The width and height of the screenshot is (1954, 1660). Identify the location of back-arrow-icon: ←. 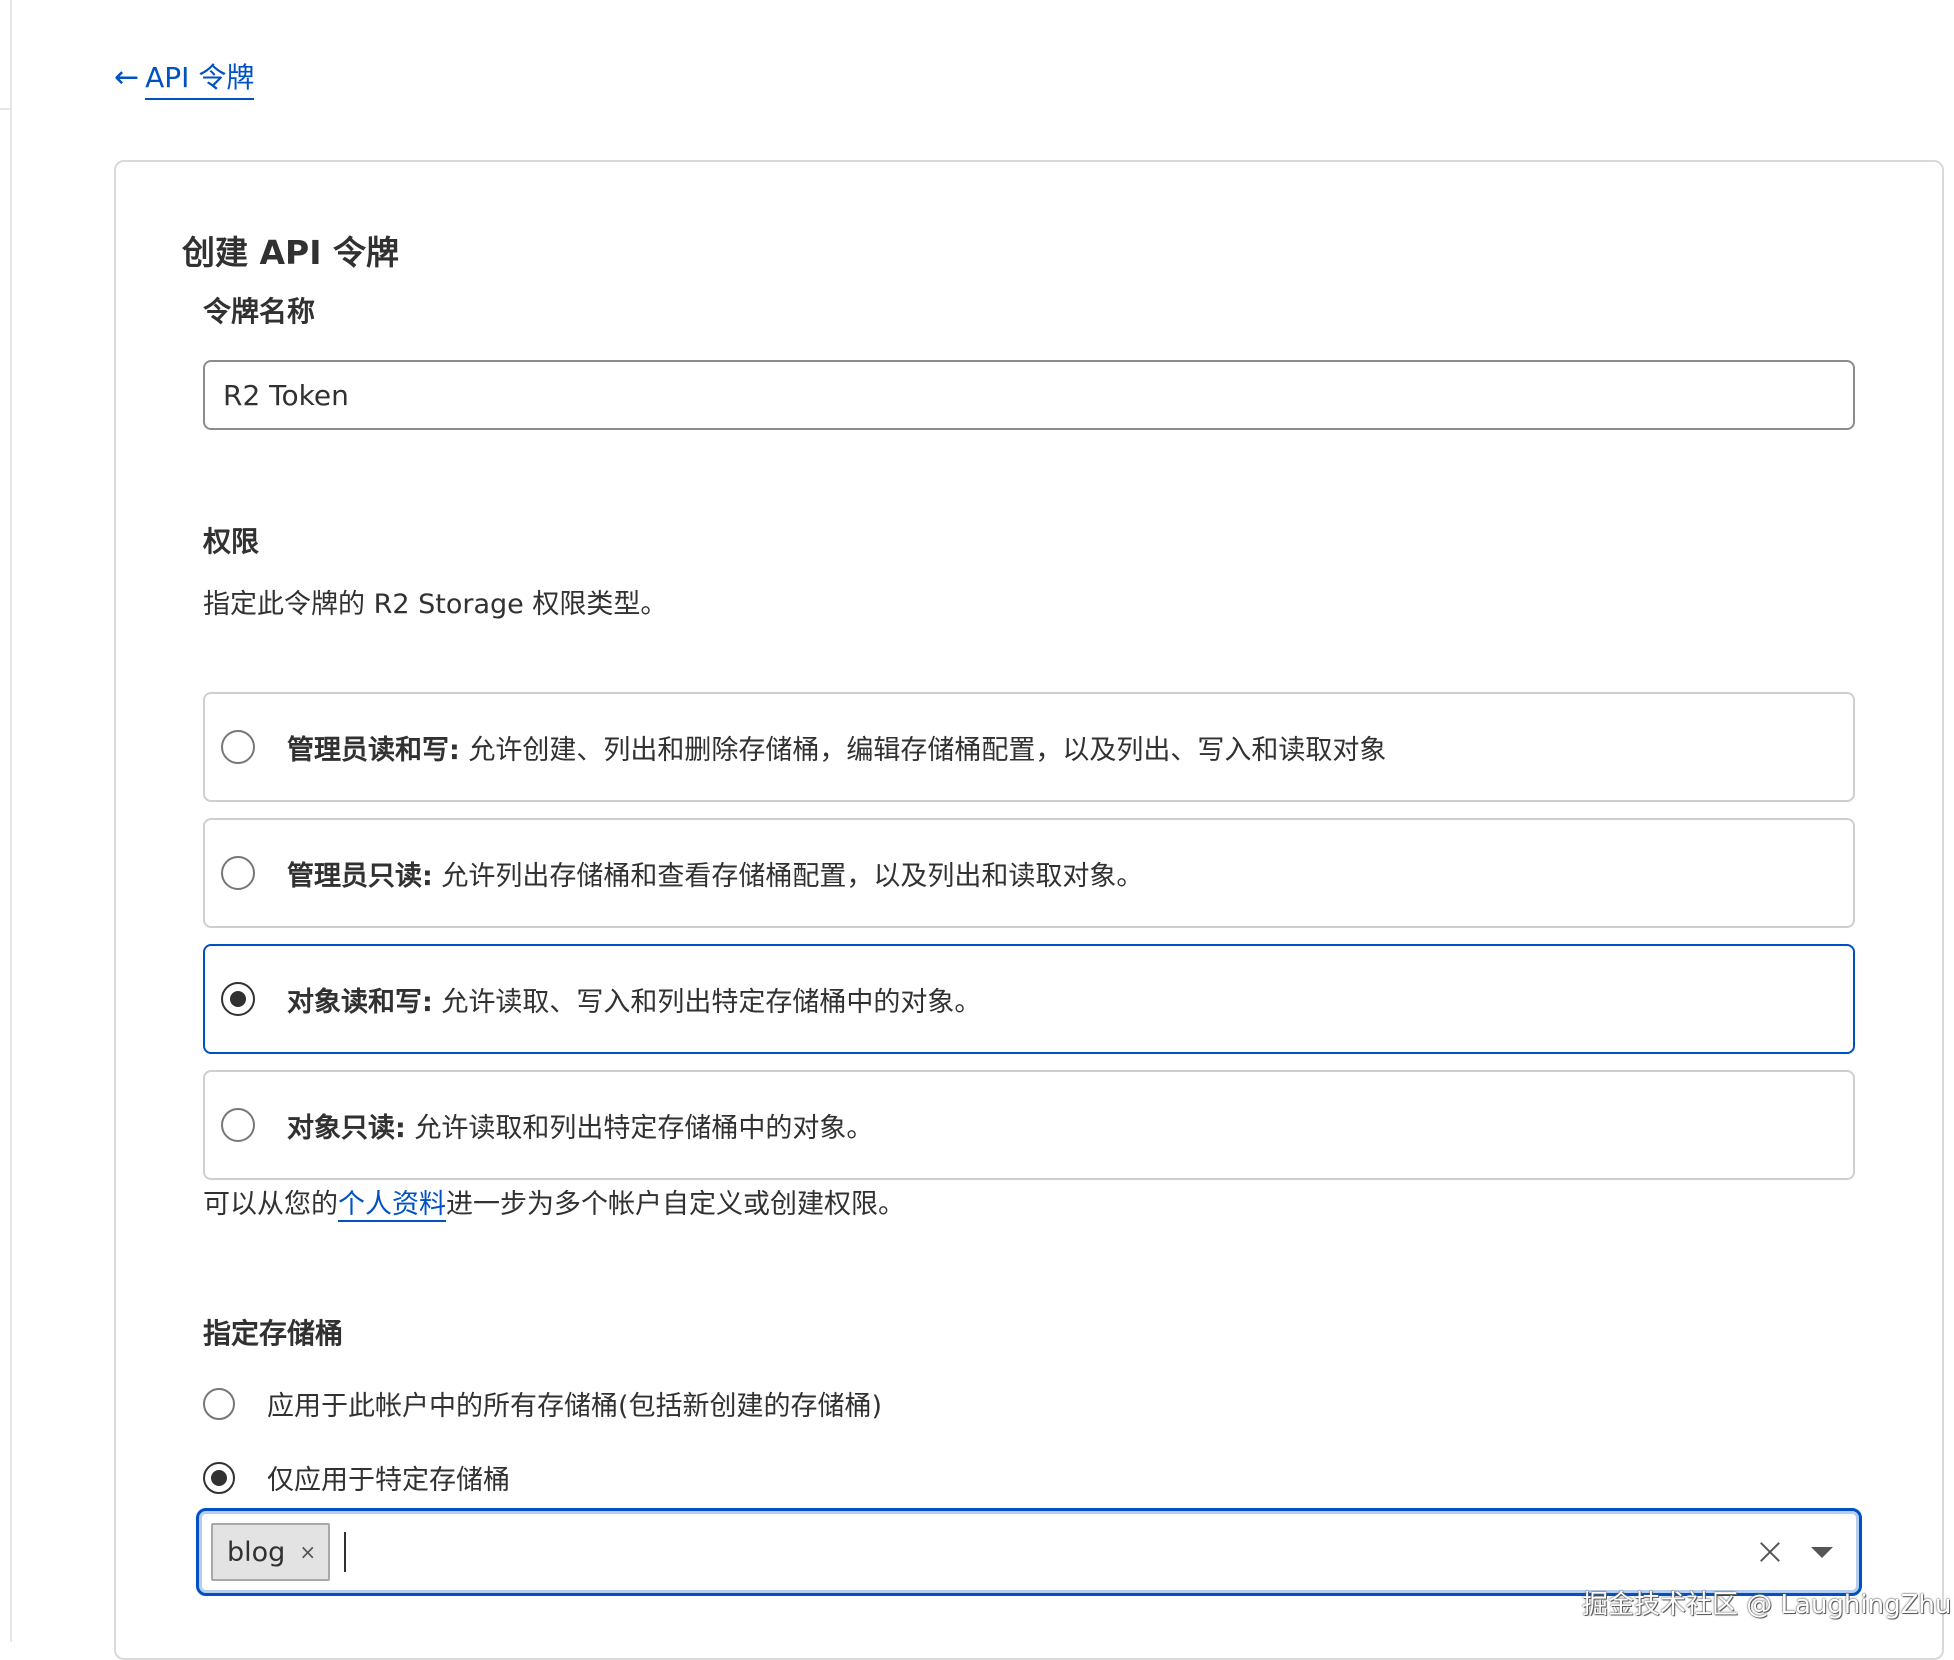
(127, 77).